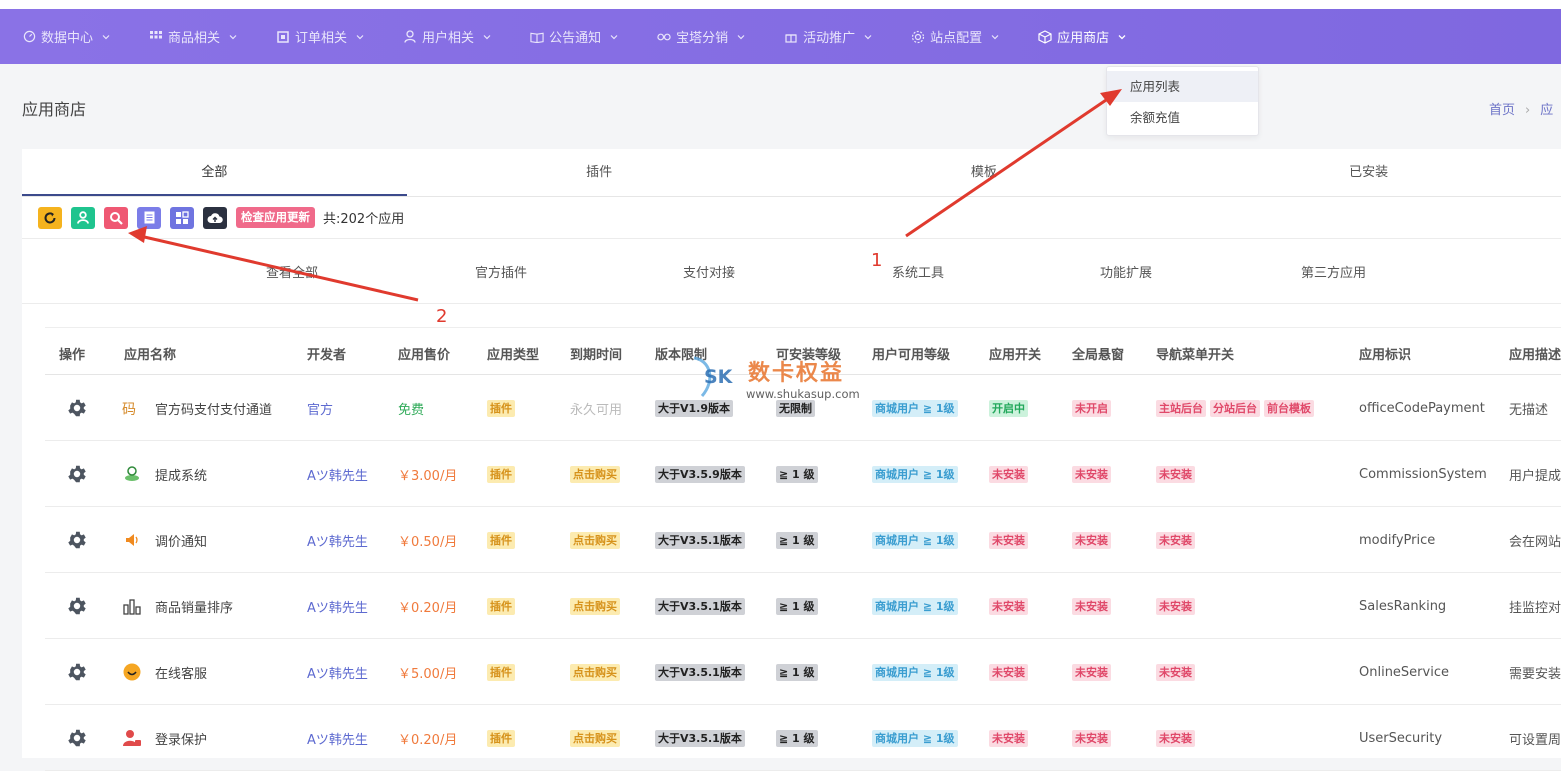 The image size is (1561, 771). Describe the element at coordinates (442, 316) in the screenshot. I see `annotation-number-2: 2` at that location.